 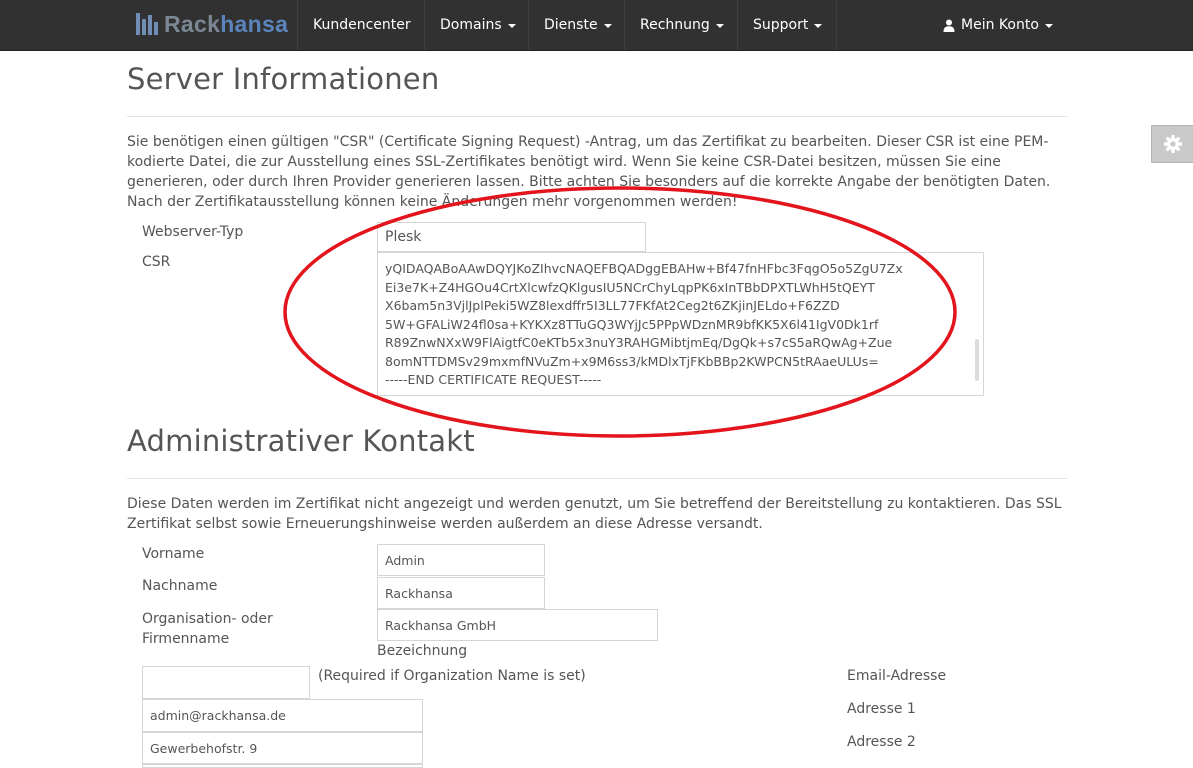 What do you see at coordinates (254, 23) in the screenshot?
I see `brand-name-part2: hansa` at bounding box center [254, 23].